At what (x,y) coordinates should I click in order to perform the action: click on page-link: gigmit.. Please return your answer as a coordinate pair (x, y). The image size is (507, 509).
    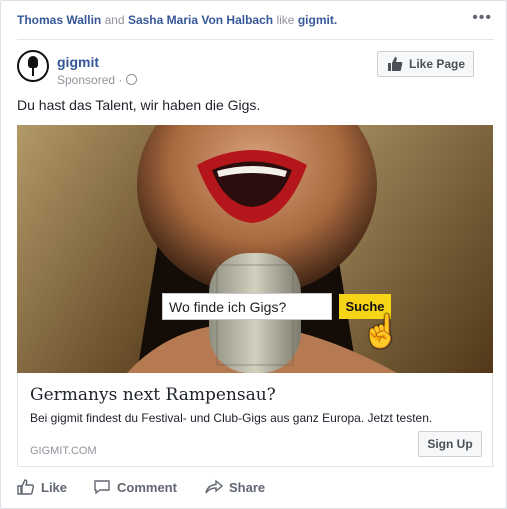
    Looking at the image, I should click on (317, 20).